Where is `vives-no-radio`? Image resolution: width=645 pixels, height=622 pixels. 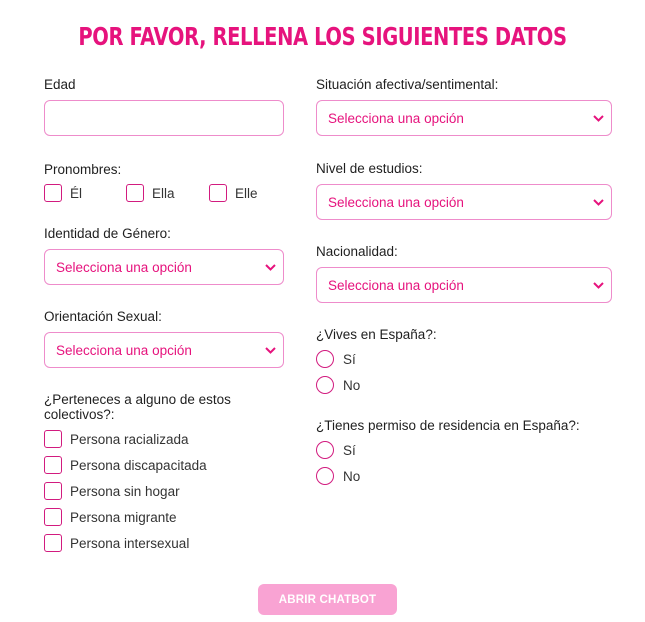 vives-no-radio is located at coordinates (325, 385).